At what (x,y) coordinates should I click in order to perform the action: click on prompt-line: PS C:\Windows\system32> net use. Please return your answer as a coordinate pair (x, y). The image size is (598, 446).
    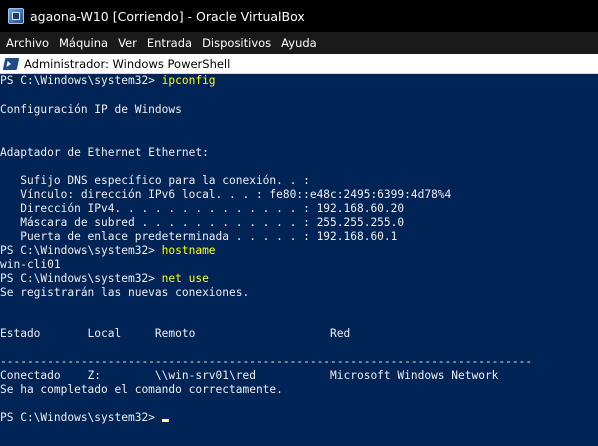
    Looking at the image, I should click on (104, 279).